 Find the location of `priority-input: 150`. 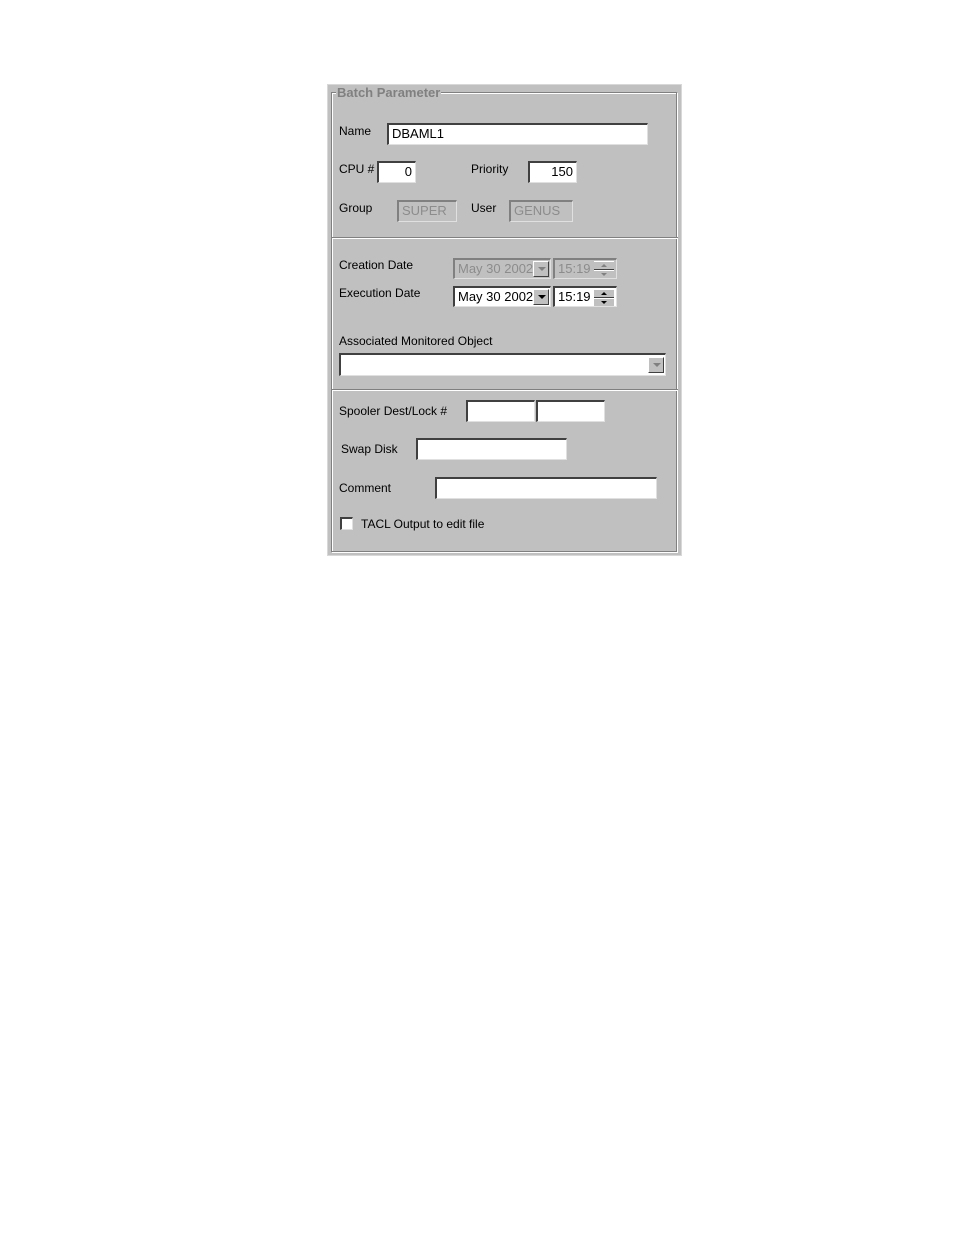

priority-input: 150 is located at coordinates (552, 172).